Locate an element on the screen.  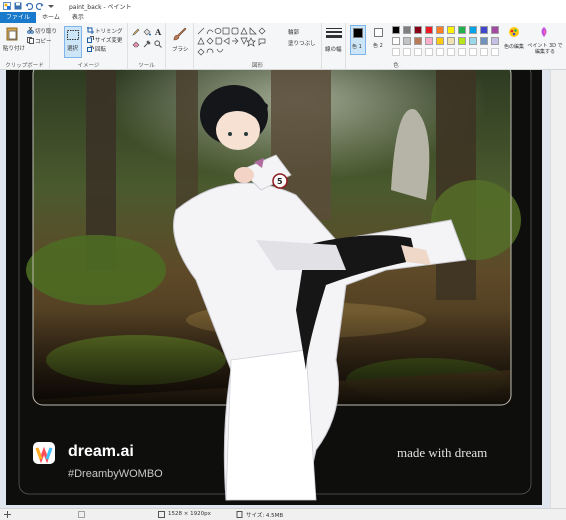
tab-view: 表示 is located at coordinates (78, 17).